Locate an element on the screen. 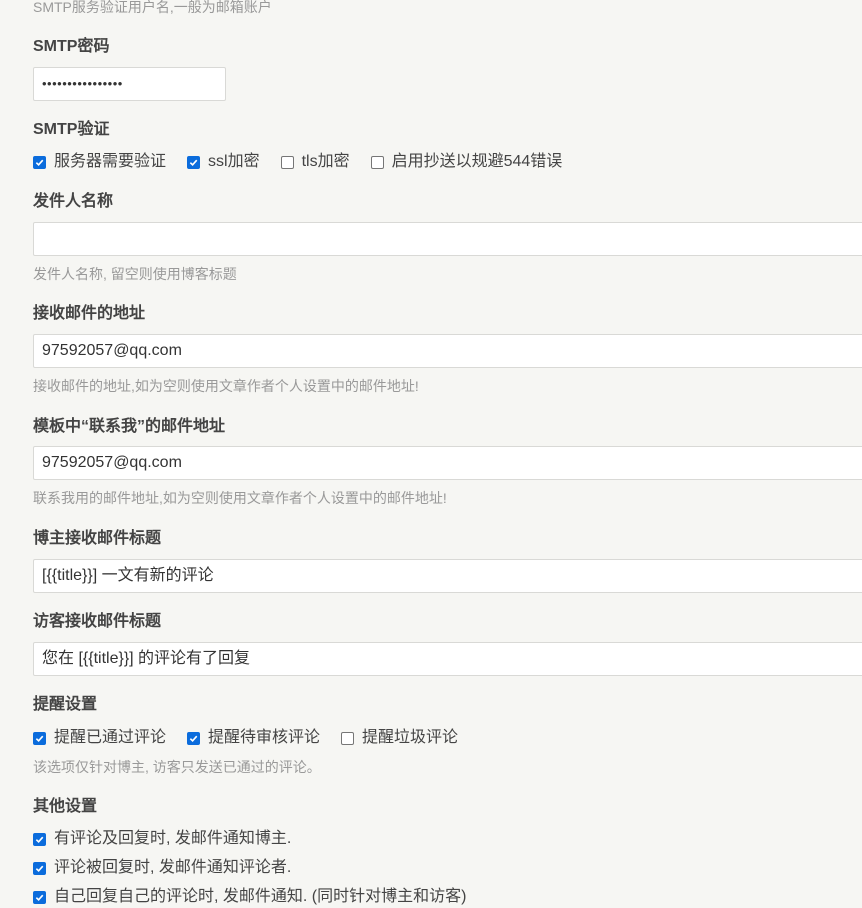 This screenshot has width=862, height=908. reminder-option: 提醒垃圾评论 is located at coordinates (399, 738).